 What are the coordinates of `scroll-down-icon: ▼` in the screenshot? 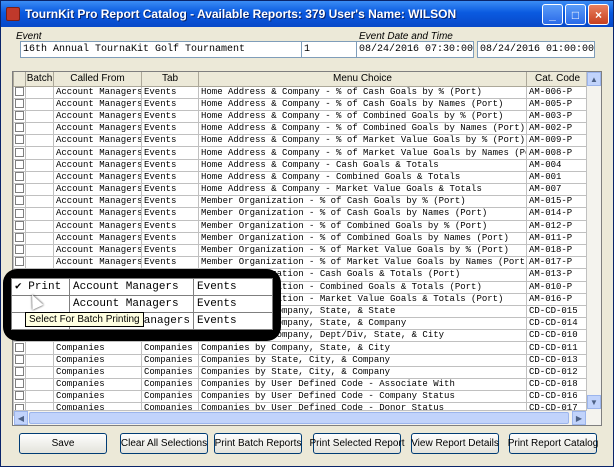 It's located at (594, 402).